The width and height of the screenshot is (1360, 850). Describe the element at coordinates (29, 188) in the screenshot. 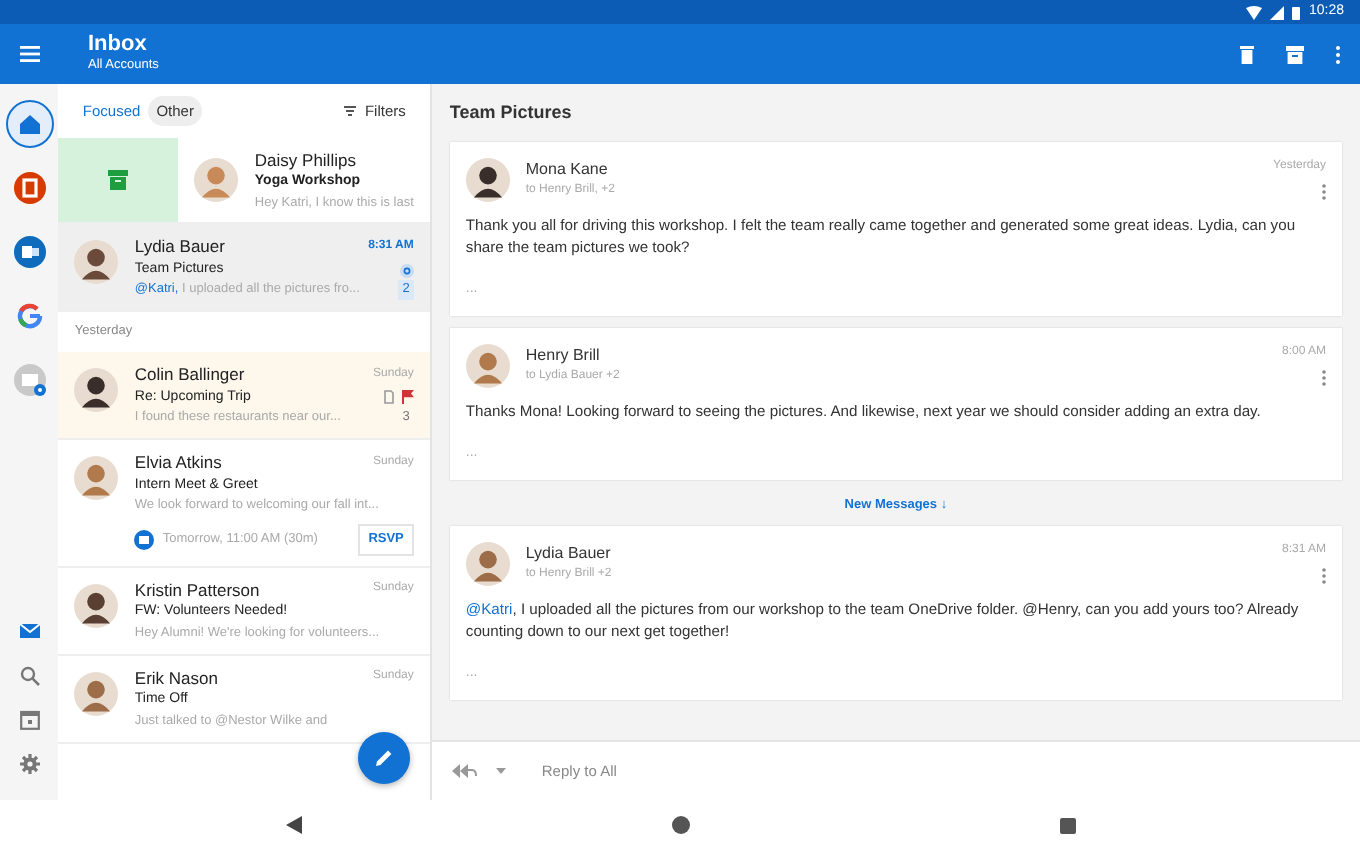

I see `office-icon` at that location.